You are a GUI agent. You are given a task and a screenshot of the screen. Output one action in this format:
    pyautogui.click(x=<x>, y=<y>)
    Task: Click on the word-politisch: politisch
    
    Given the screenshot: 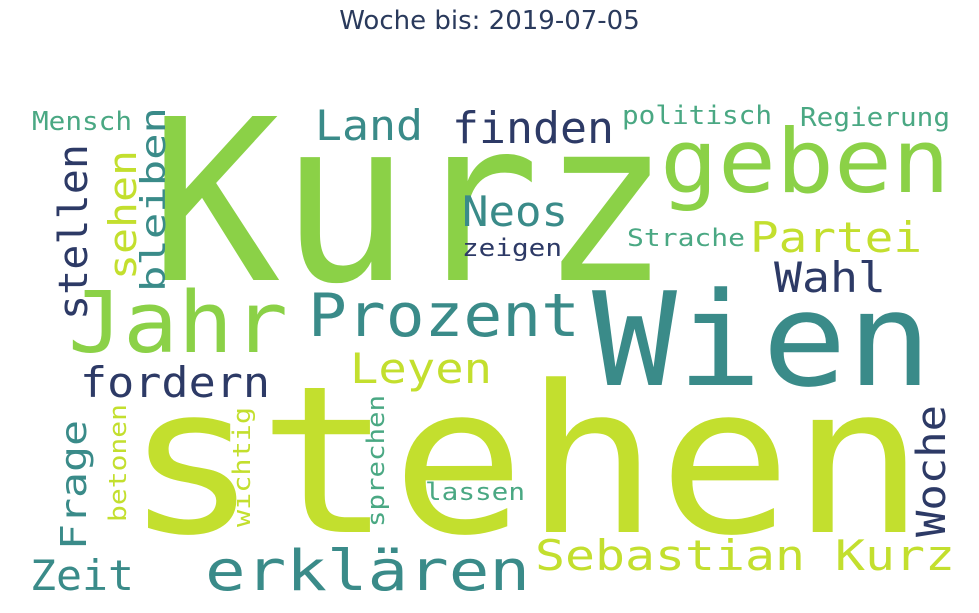 What is the action you would take?
    pyautogui.click(x=697, y=116)
    